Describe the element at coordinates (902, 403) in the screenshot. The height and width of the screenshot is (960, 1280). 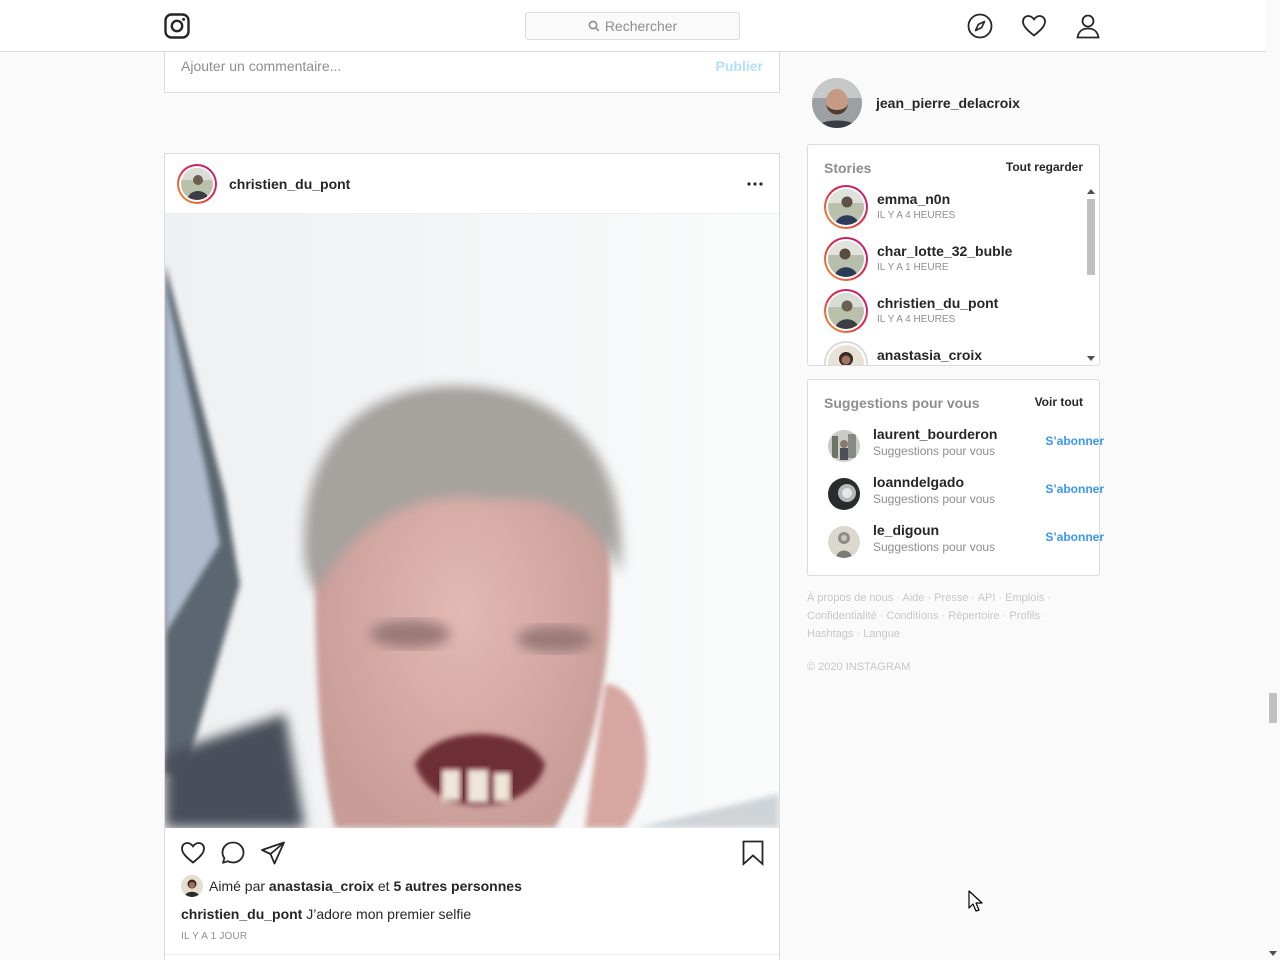
I see `suggestions-title: Suggestions pour vous` at that location.